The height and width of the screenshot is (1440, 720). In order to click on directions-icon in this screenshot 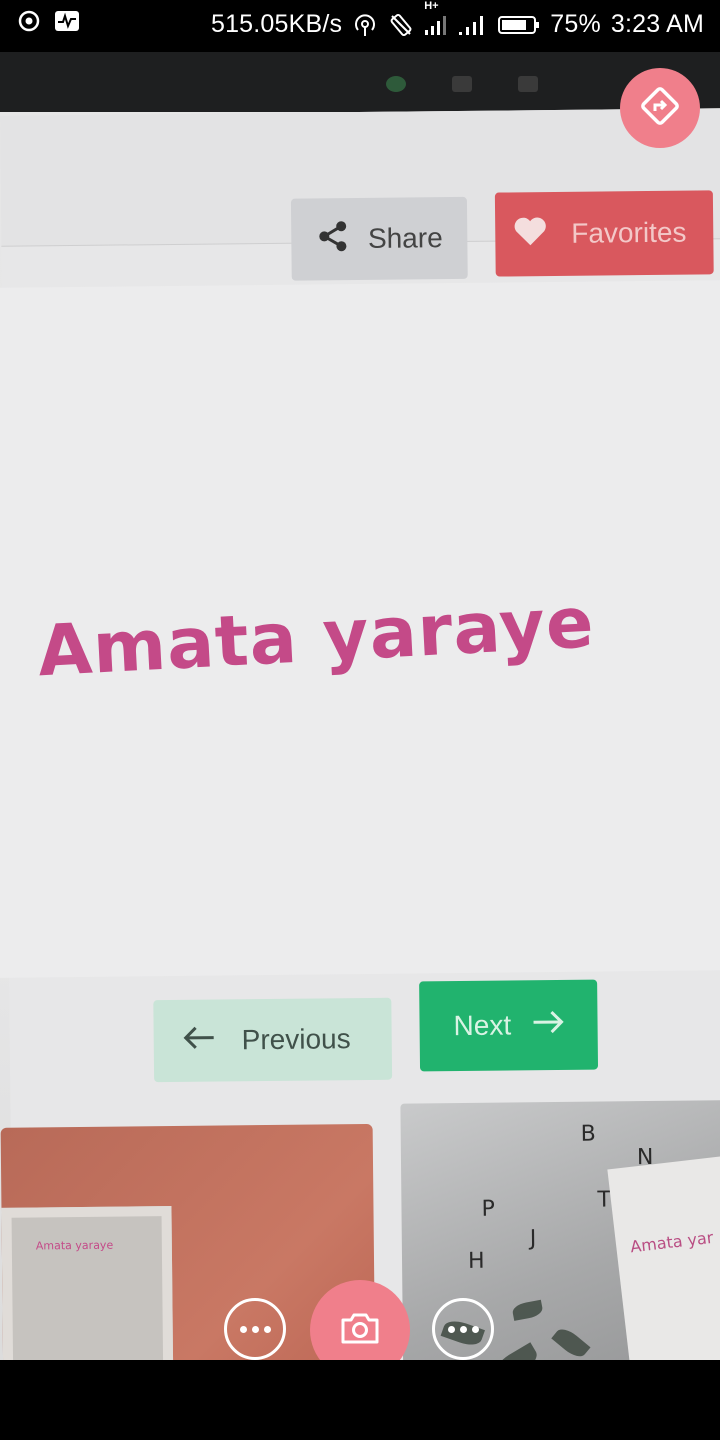, I will do `click(660, 108)`.